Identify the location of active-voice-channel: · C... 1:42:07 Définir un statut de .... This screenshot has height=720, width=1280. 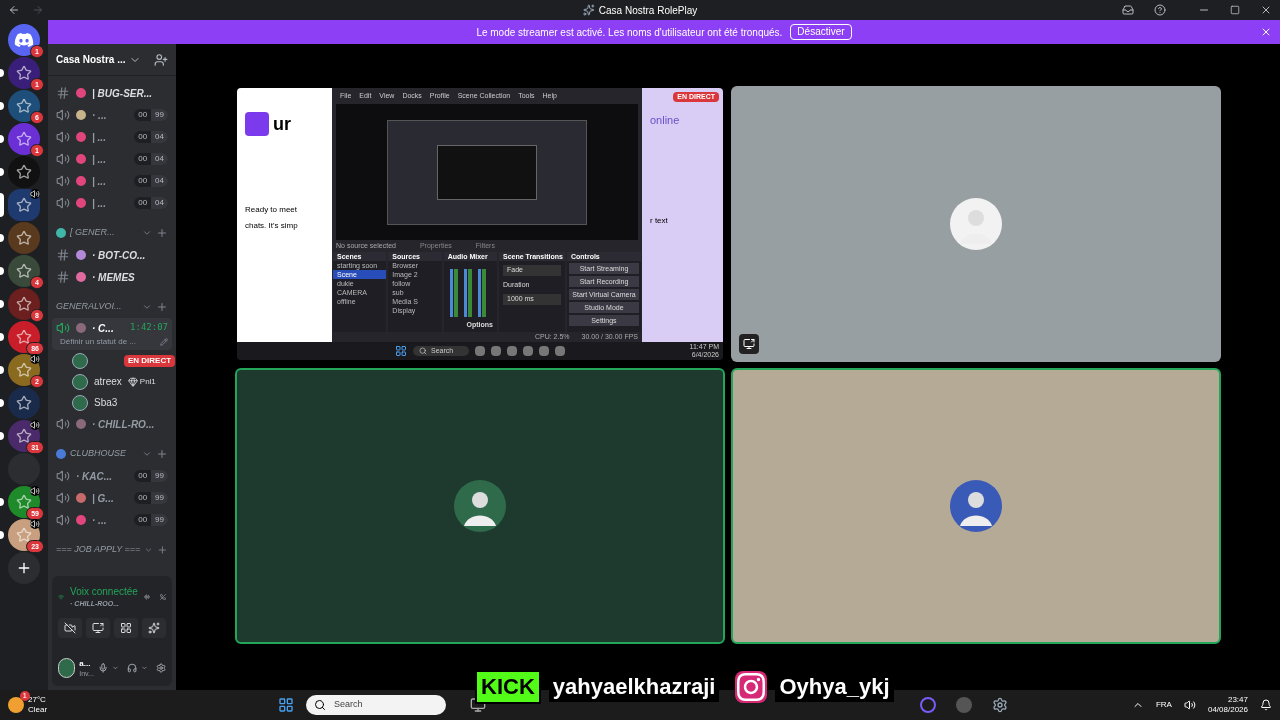
(112, 334).